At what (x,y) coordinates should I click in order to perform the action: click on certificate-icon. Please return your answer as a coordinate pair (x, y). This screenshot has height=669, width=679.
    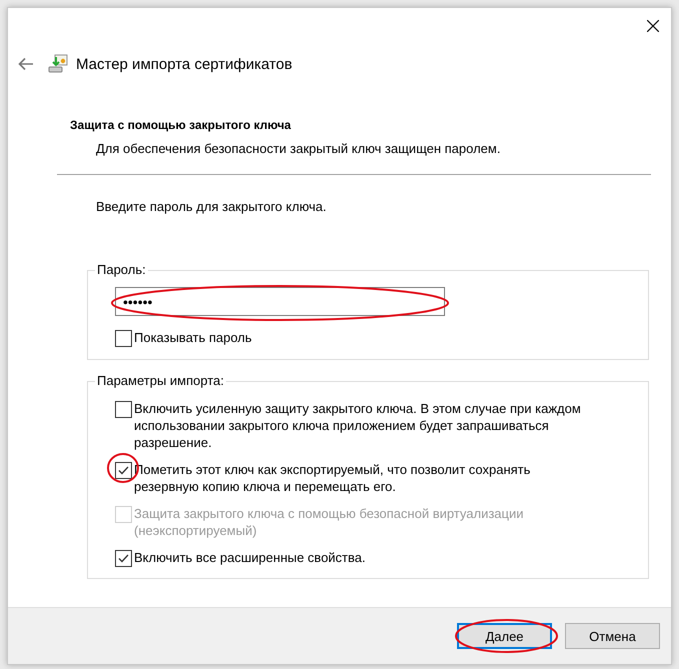
    Looking at the image, I should click on (58, 64).